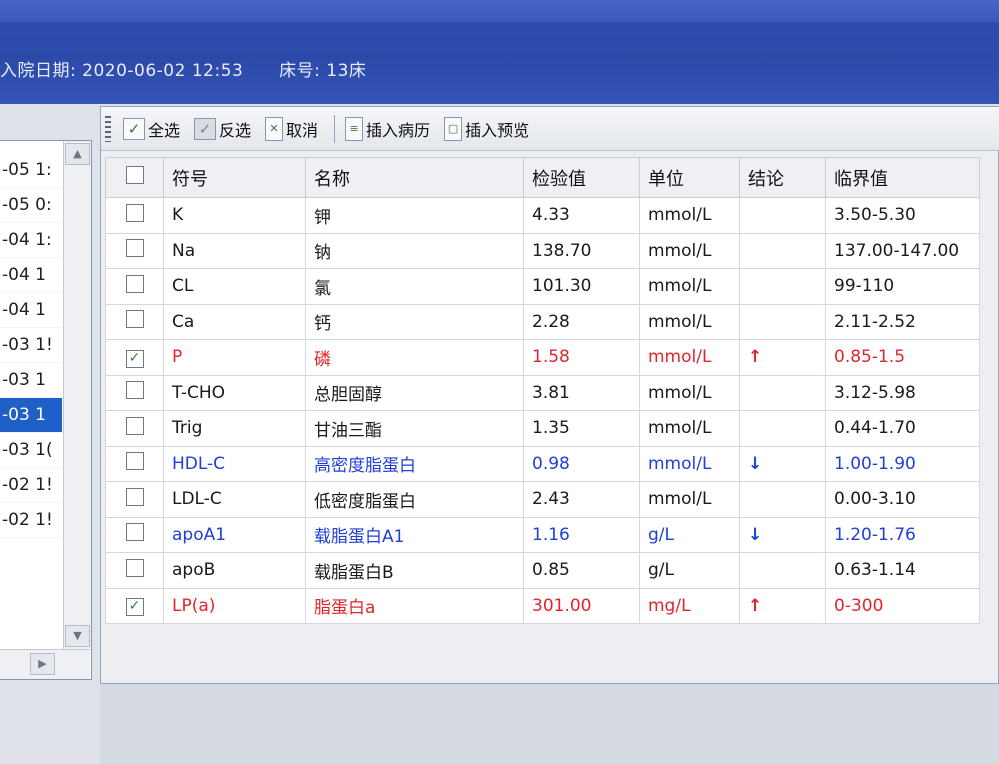 The height and width of the screenshot is (764, 999). Describe the element at coordinates (77, 154) in the screenshot. I see `chevron-up-icon: ▲` at that location.